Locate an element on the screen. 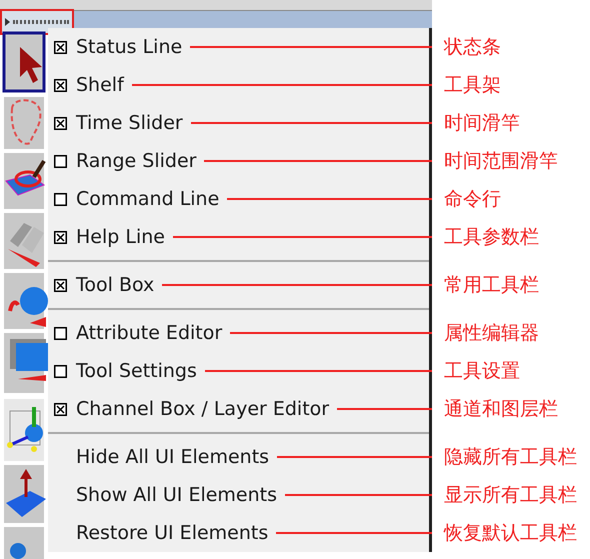  annotation-label: 工具架 is located at coordinates (472, 85).